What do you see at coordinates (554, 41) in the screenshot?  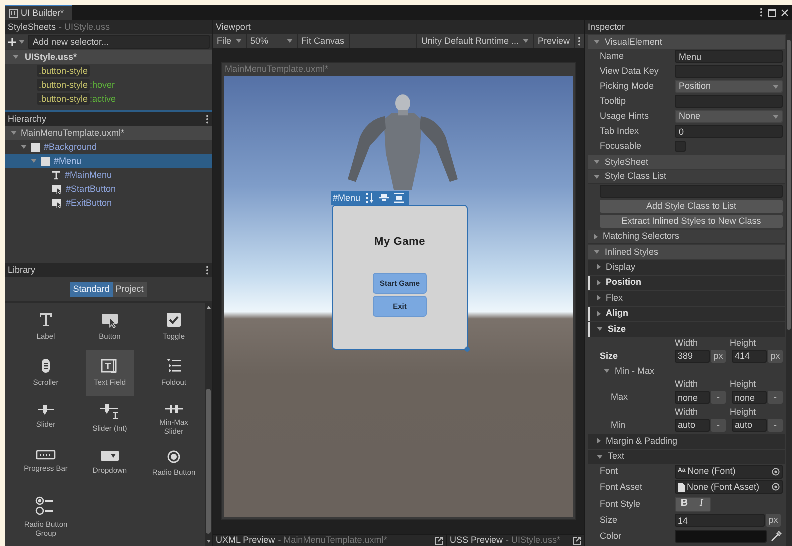 I see `toolbar-button: Preview` at bounding box center [554, 41].